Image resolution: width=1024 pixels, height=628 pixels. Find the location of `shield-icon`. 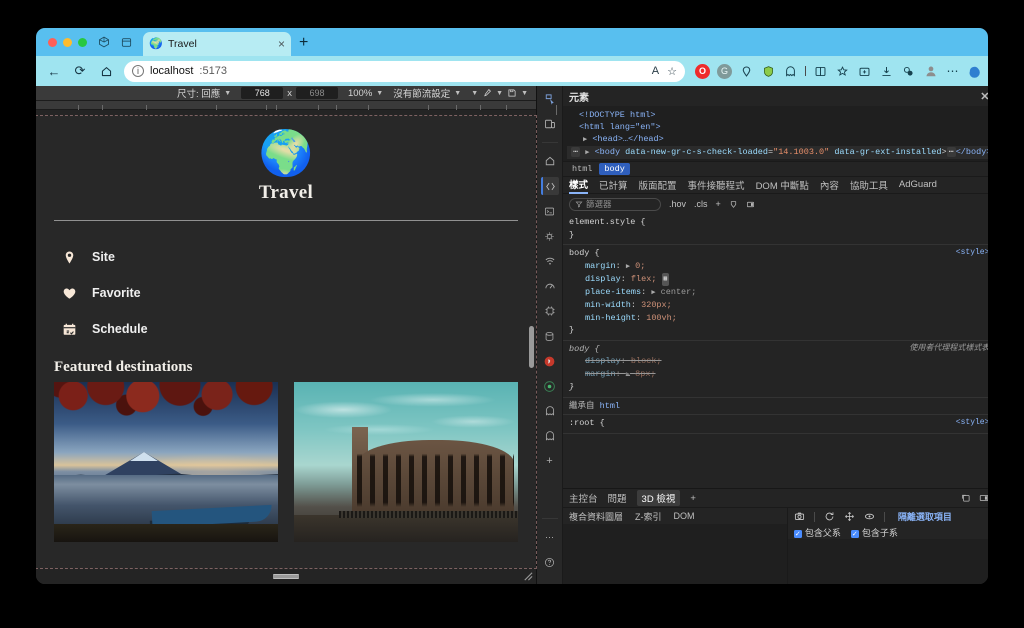

shield-icon is located at coordinates (768, 71).